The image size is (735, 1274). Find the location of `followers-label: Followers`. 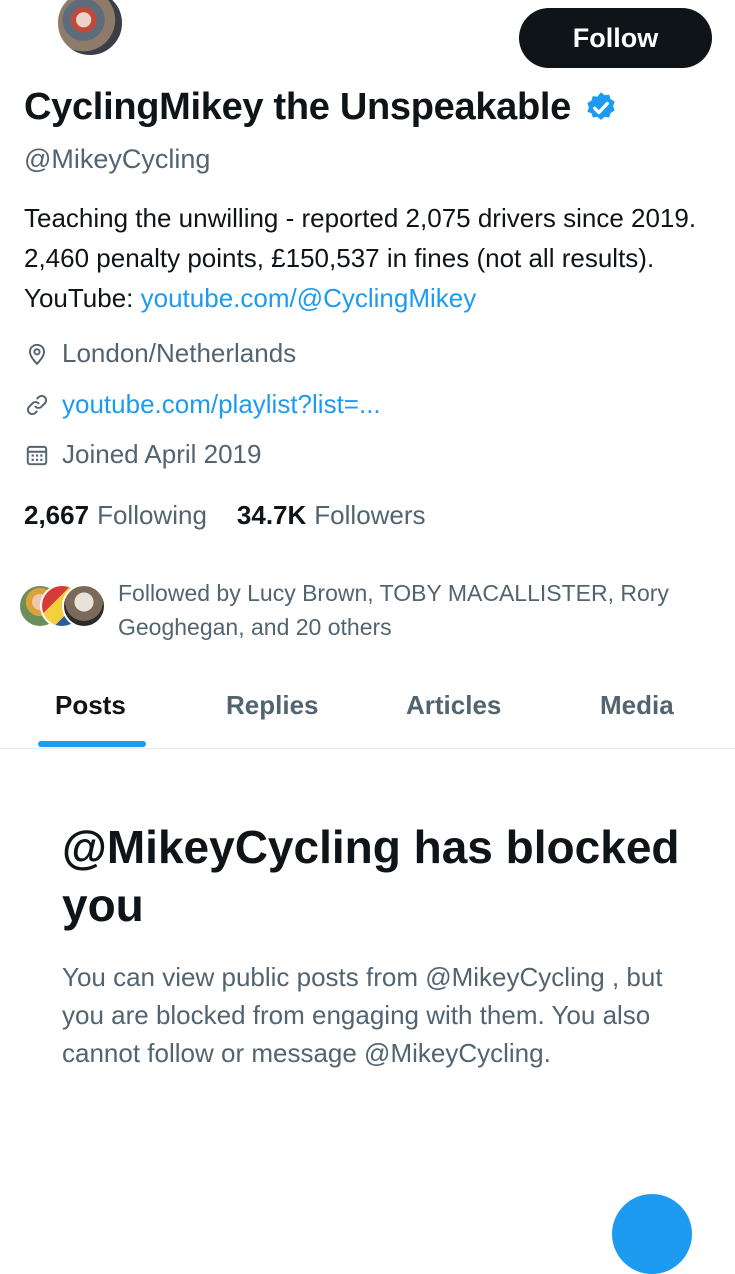

followers-label: Followers is located at coordinates (370, 515).